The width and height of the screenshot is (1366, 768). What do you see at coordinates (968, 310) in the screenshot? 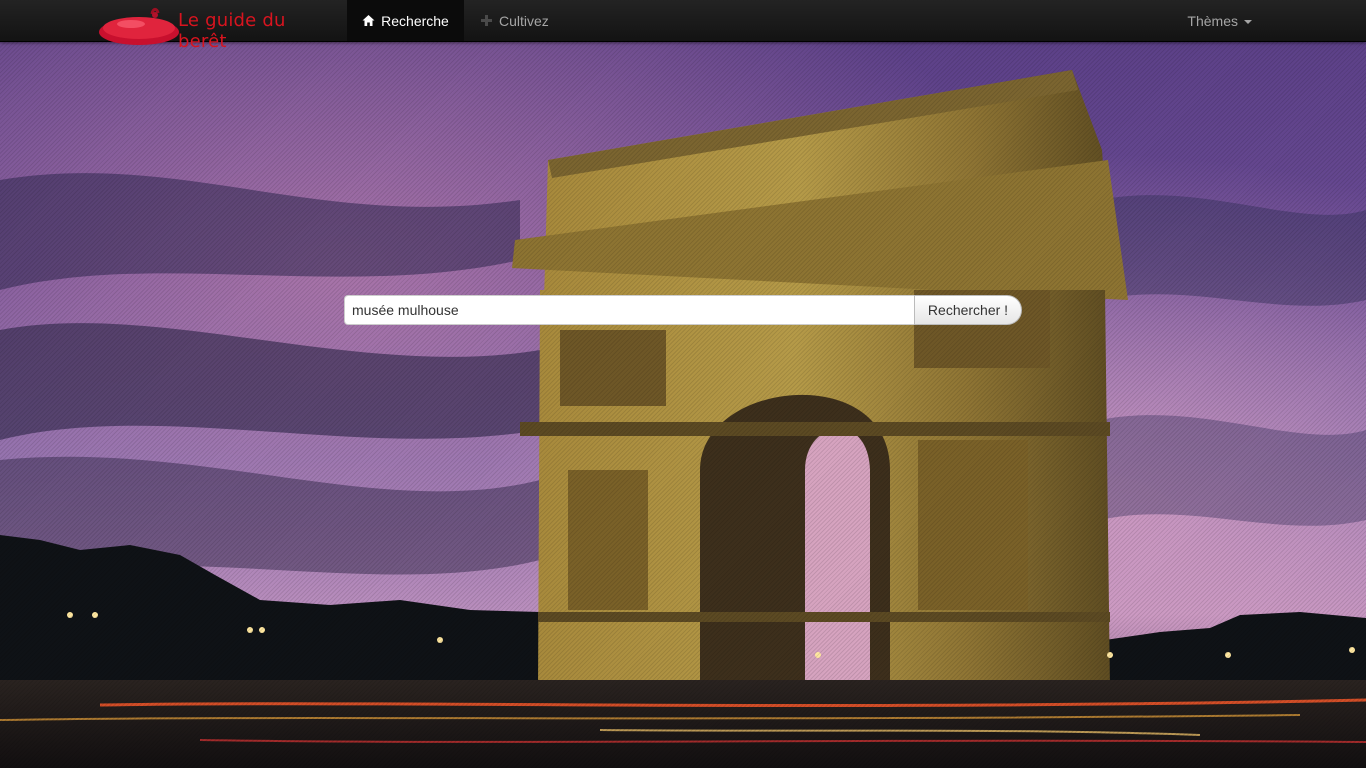
I see `search-button: Rechercher !` at bounding box center [968, 310].